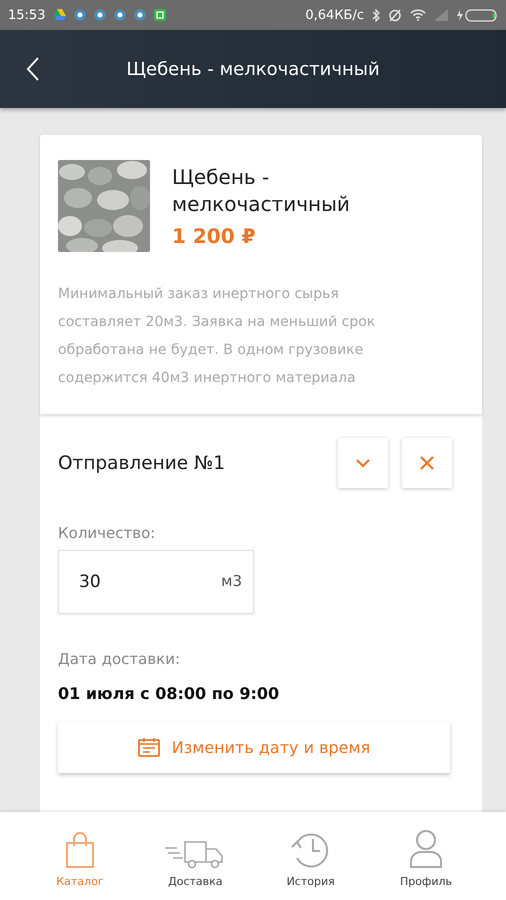 The image size is (506, 900). I want to click on status-time: 15:53, so click(27, 15).